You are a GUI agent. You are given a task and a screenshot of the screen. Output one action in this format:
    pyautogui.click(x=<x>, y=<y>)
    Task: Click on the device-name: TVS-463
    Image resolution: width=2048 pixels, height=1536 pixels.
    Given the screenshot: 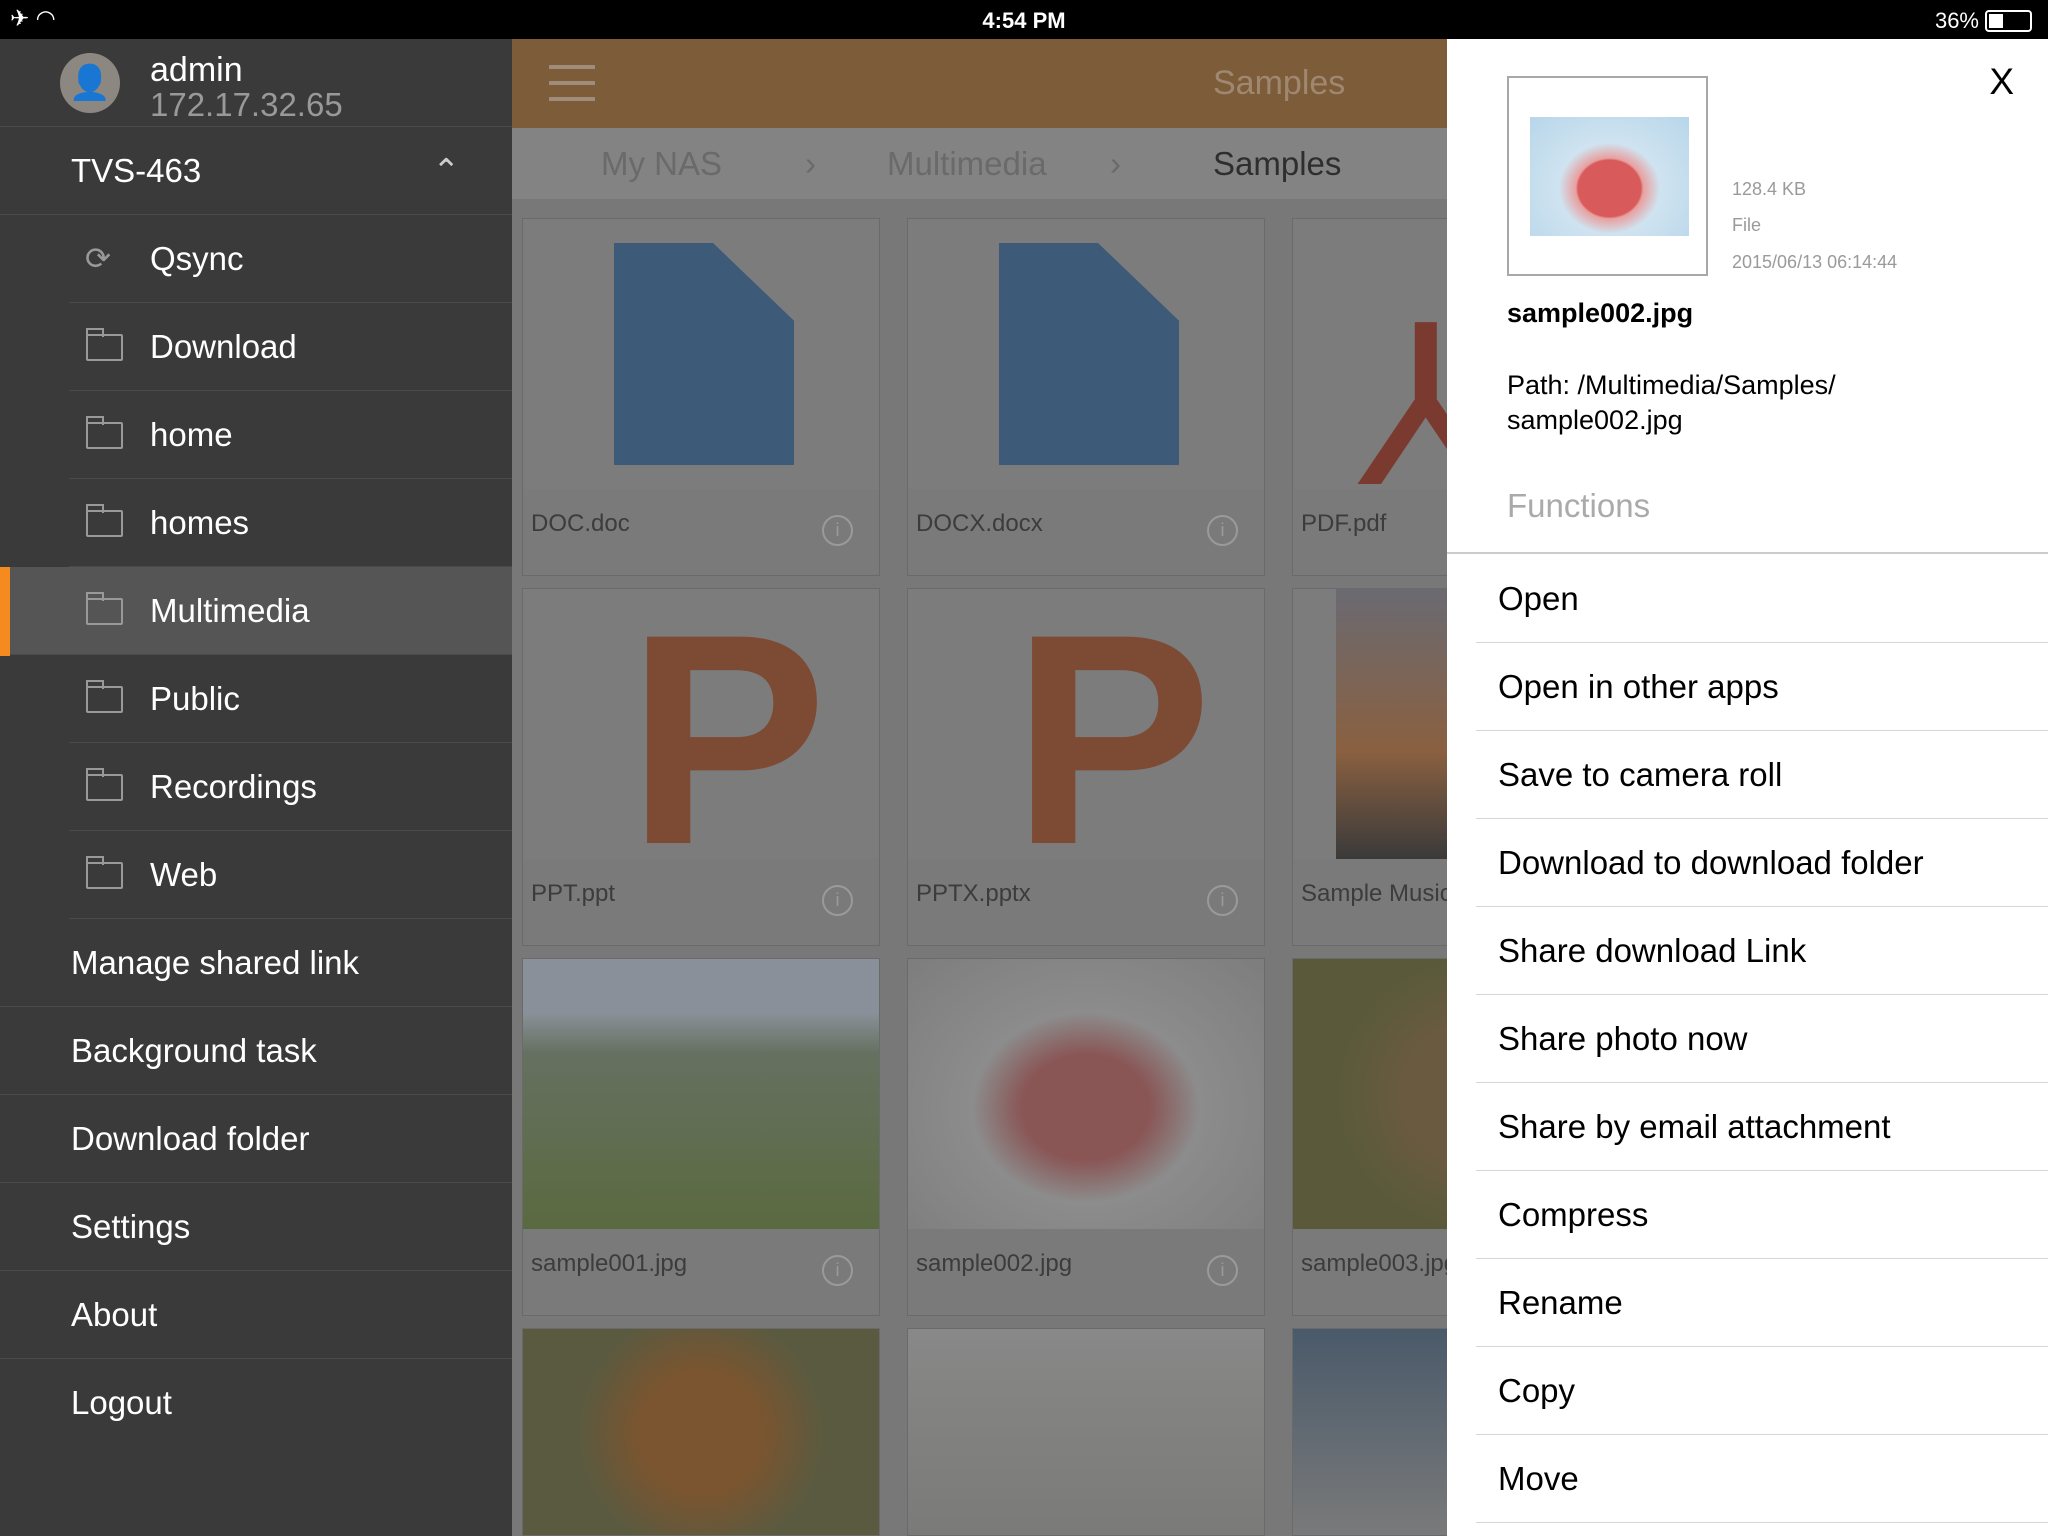 What is the action you would take?
    pyautogui.click(x=136, y=170)
    